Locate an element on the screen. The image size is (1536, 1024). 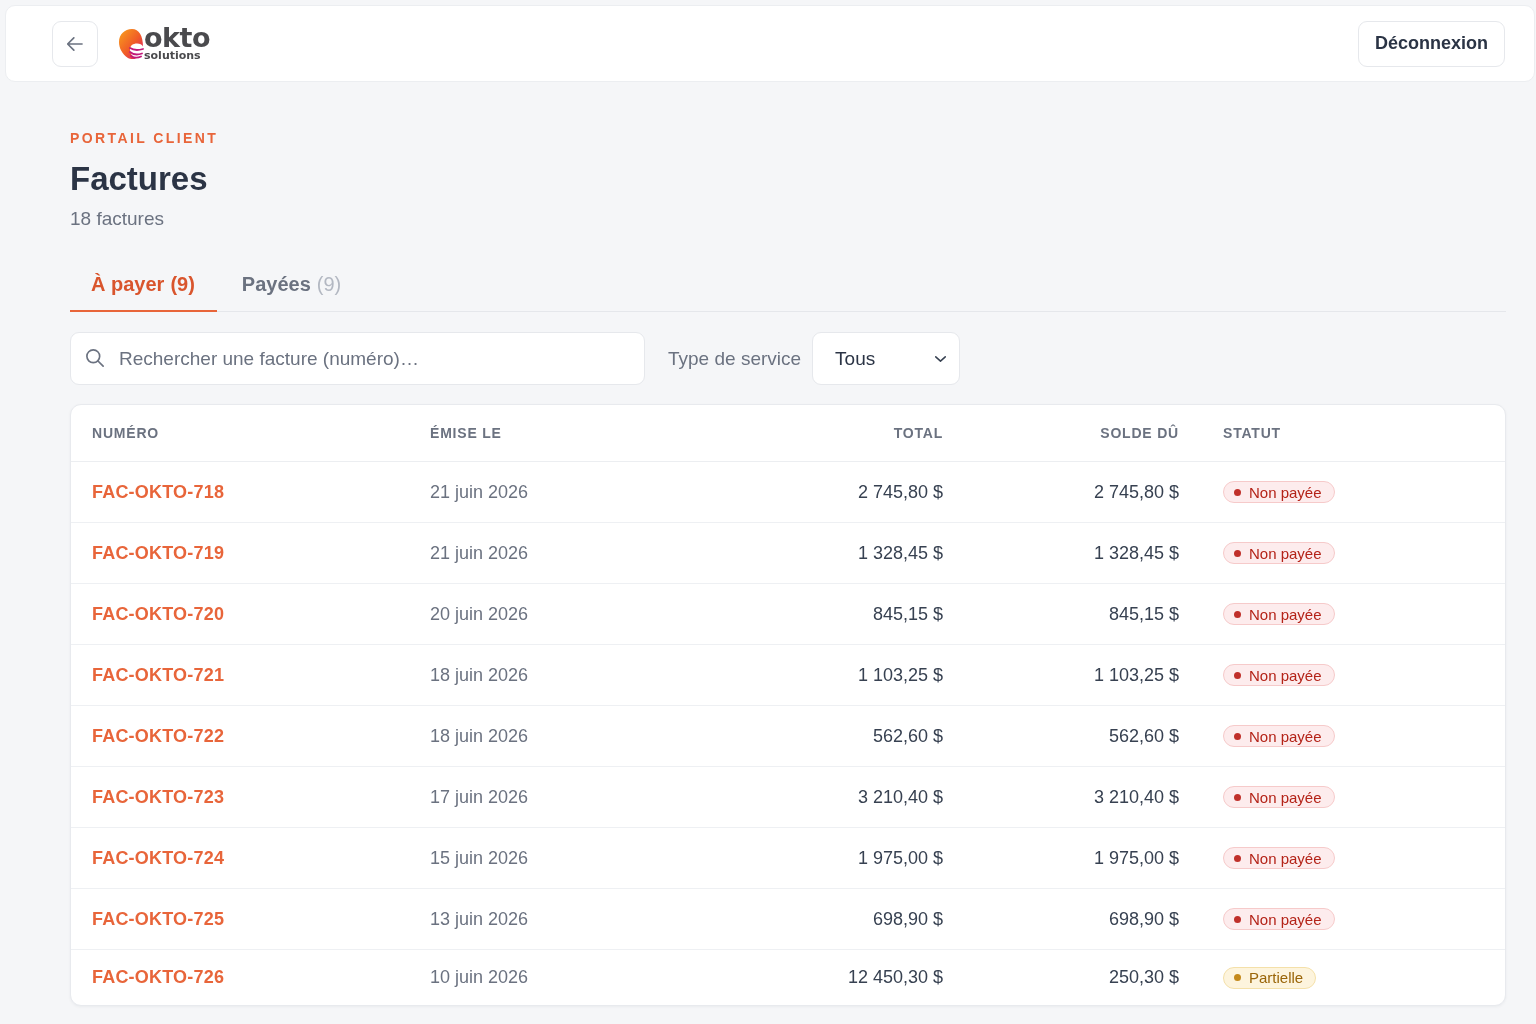
table-cell: 15 juin 2026 is located at coordinates (479, 857).